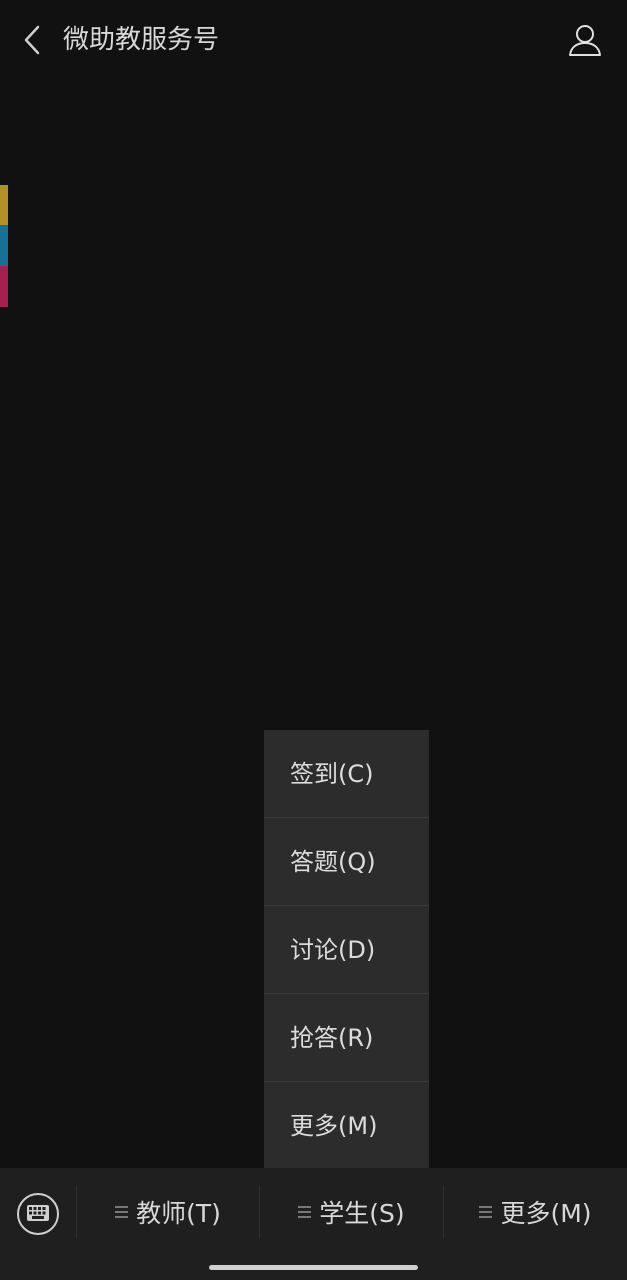 The height and width of the screenshot is (1280, 627). What do you see at coordinates (362, 1213) in the screenshot?
I see `menu-student-label: 学生(S)` at bounding box center [362, 1213].